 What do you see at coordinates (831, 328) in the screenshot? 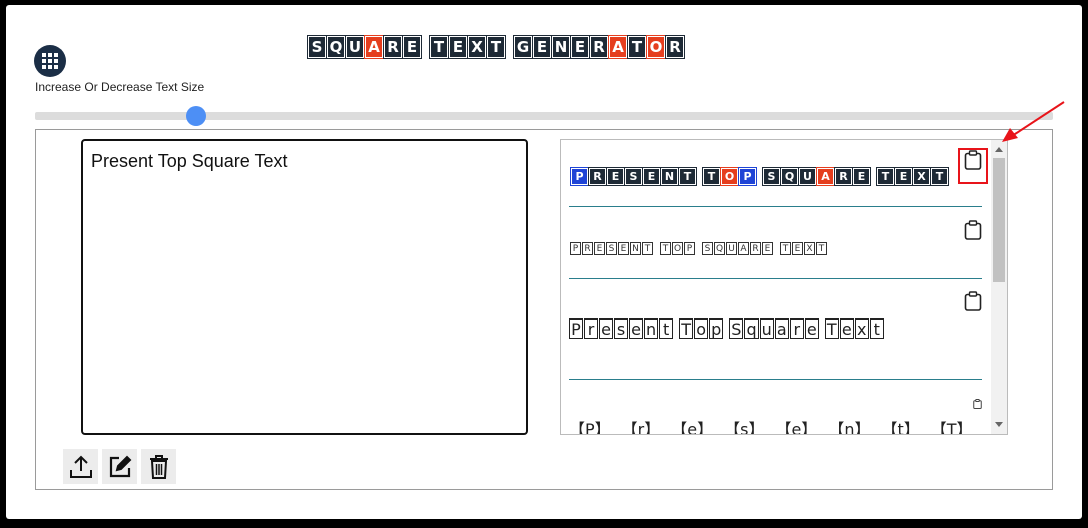
I see `letter-bracket: T` at bounding box center [831, 328].